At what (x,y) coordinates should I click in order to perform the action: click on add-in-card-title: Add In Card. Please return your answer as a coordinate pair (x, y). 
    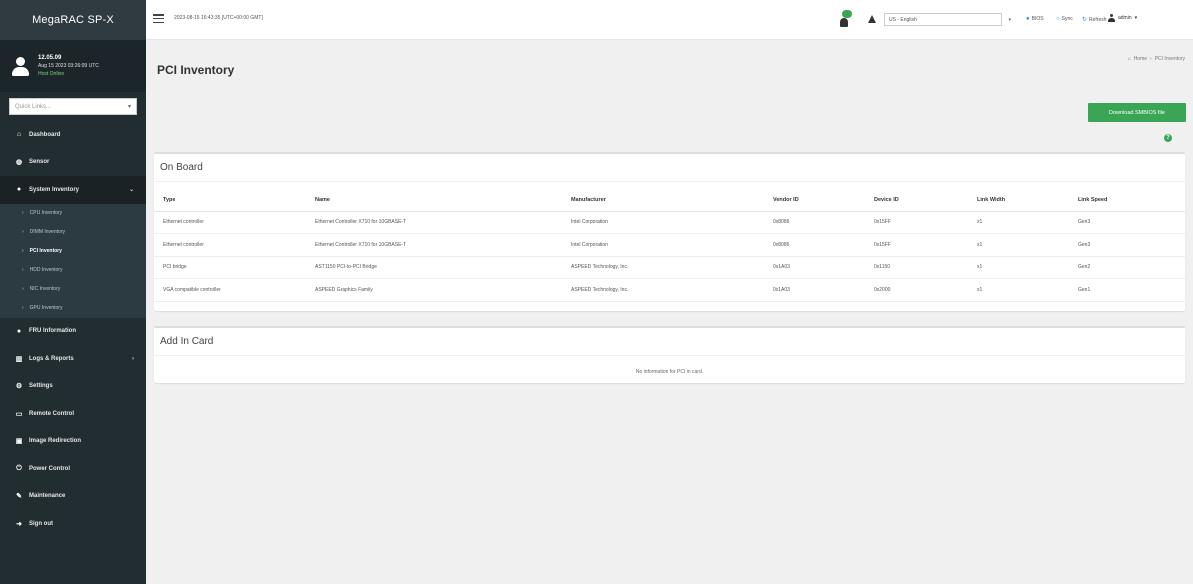
    Looking at the image, I should click on (669, 342).